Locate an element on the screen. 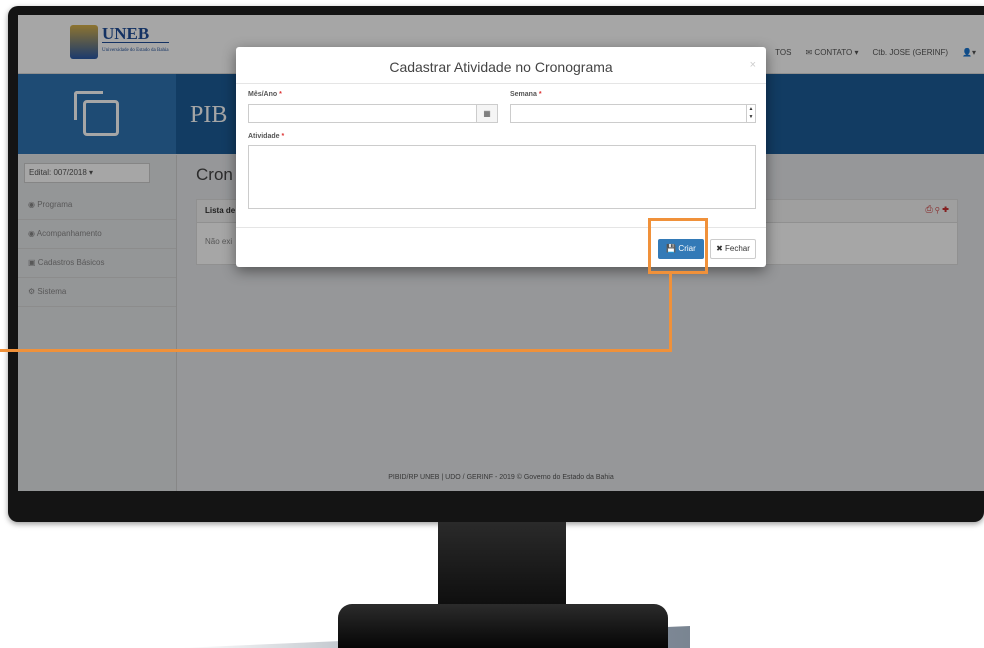 Image resolution: width=984 pixels, height=648 pixels. mes-ano-input: ▦ is located at coordinates (373, 113).